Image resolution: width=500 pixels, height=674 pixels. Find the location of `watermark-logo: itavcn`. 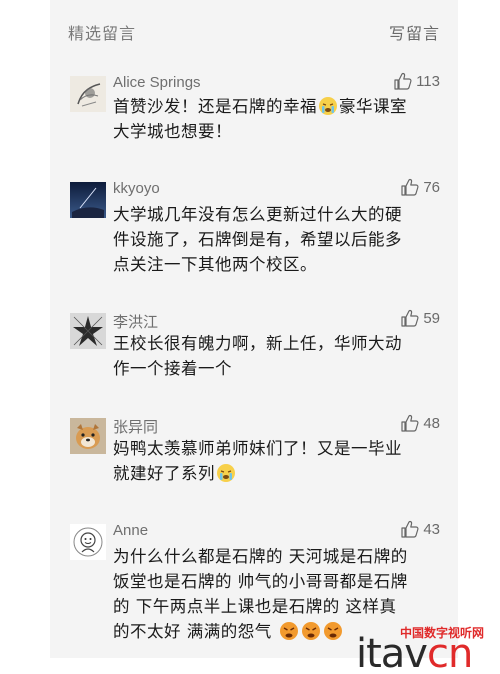

watermark-logo: itavcn is located at coordinates (414, 652).